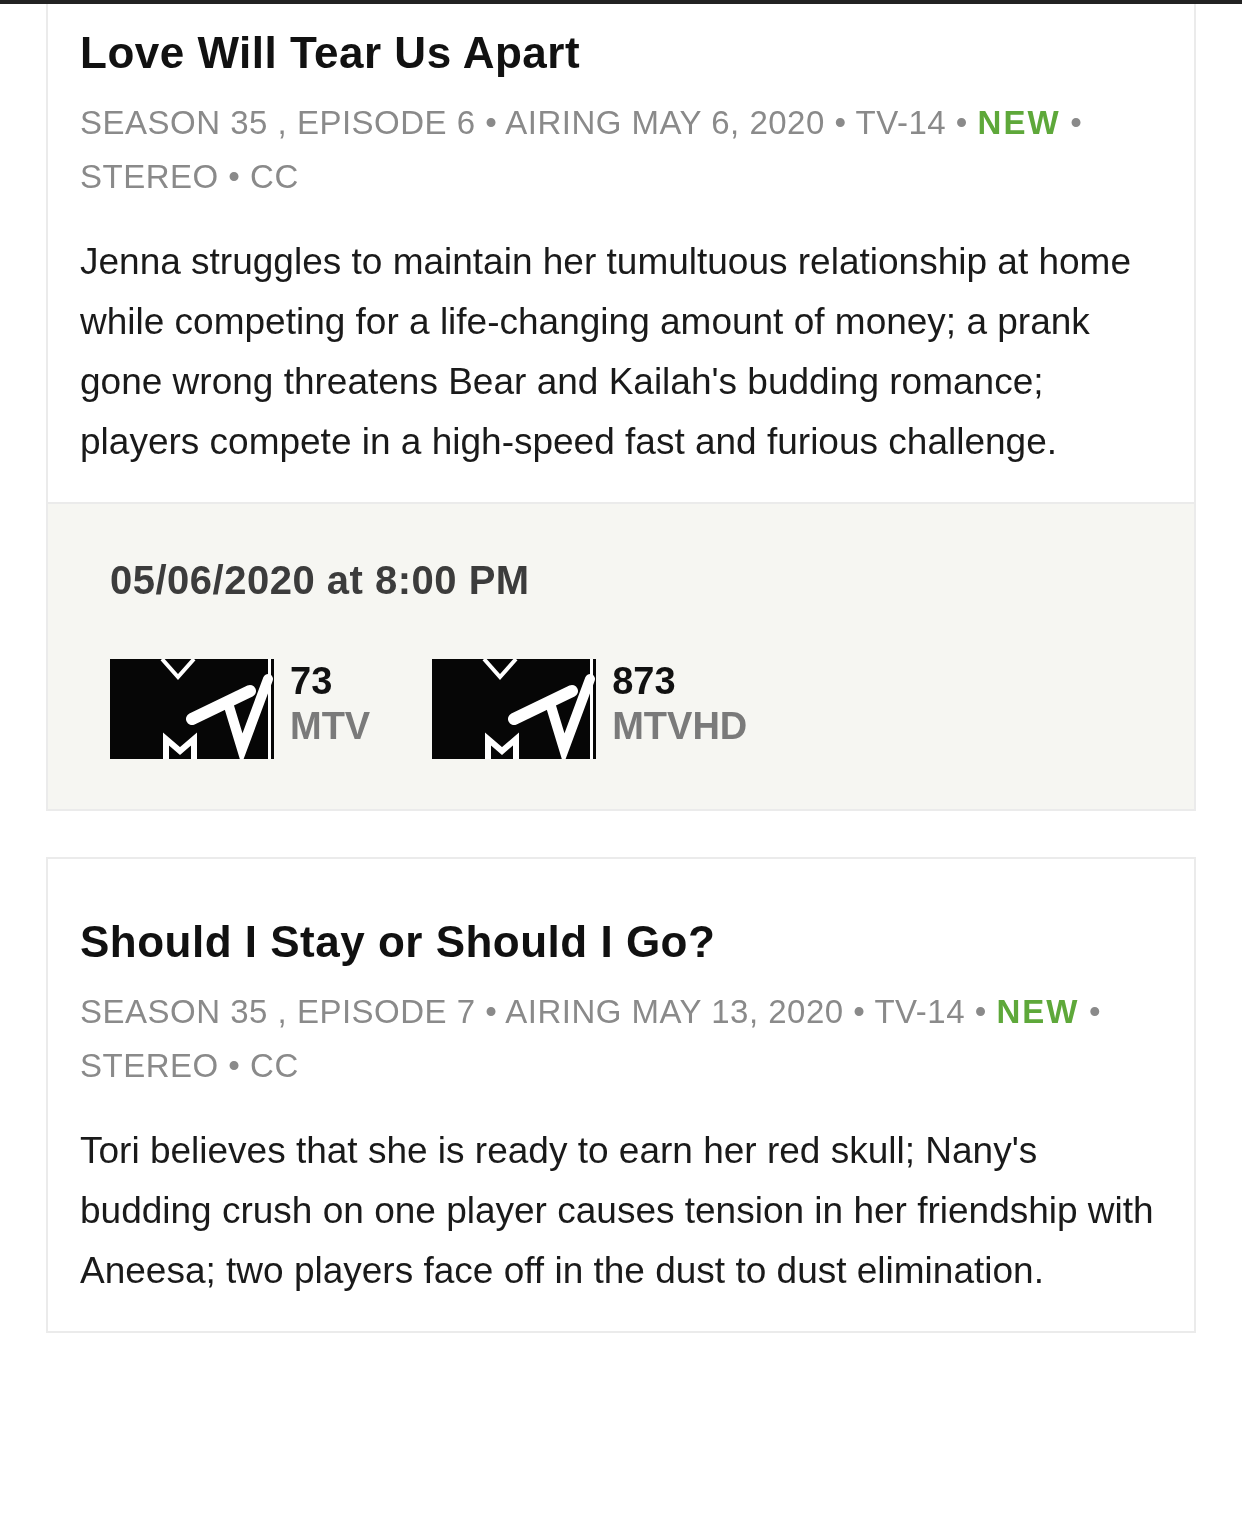 The image size is (1242, 1529). Describe the element at coordinates (644, 681) in the screenshot. I see `channel-number: 873` at that location.